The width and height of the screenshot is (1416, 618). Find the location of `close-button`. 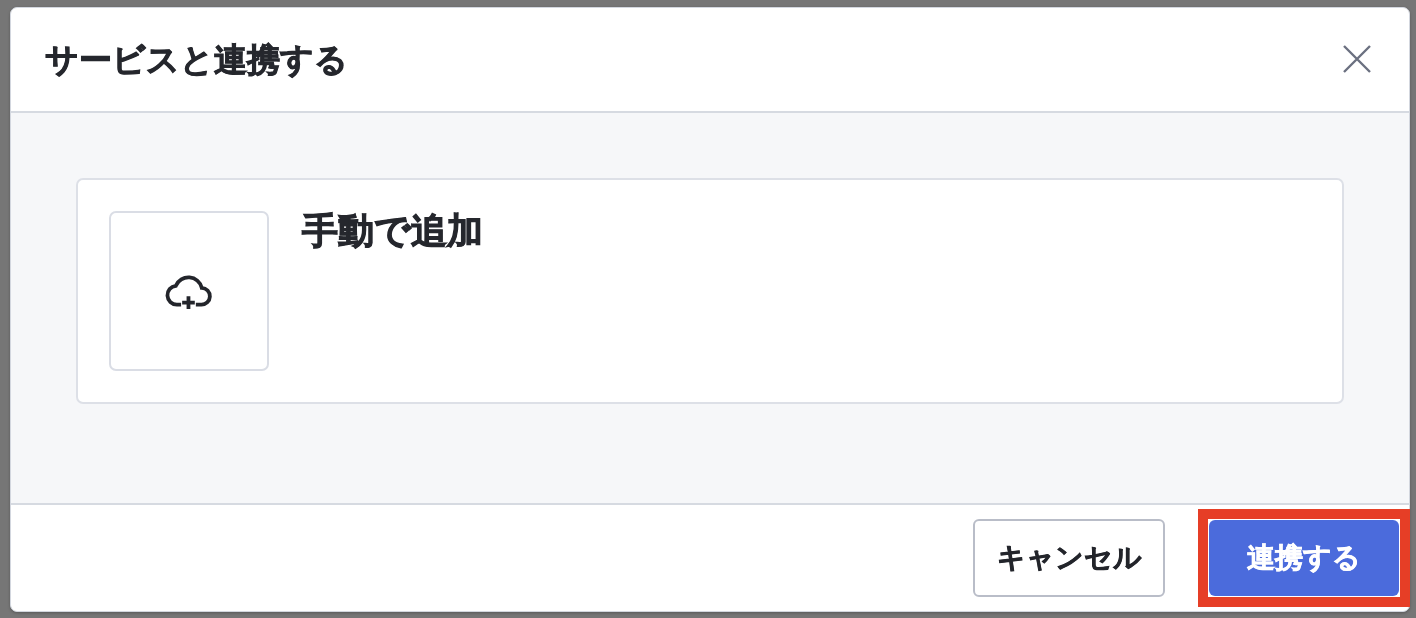

close-button is located at coordinates (1357, 58).